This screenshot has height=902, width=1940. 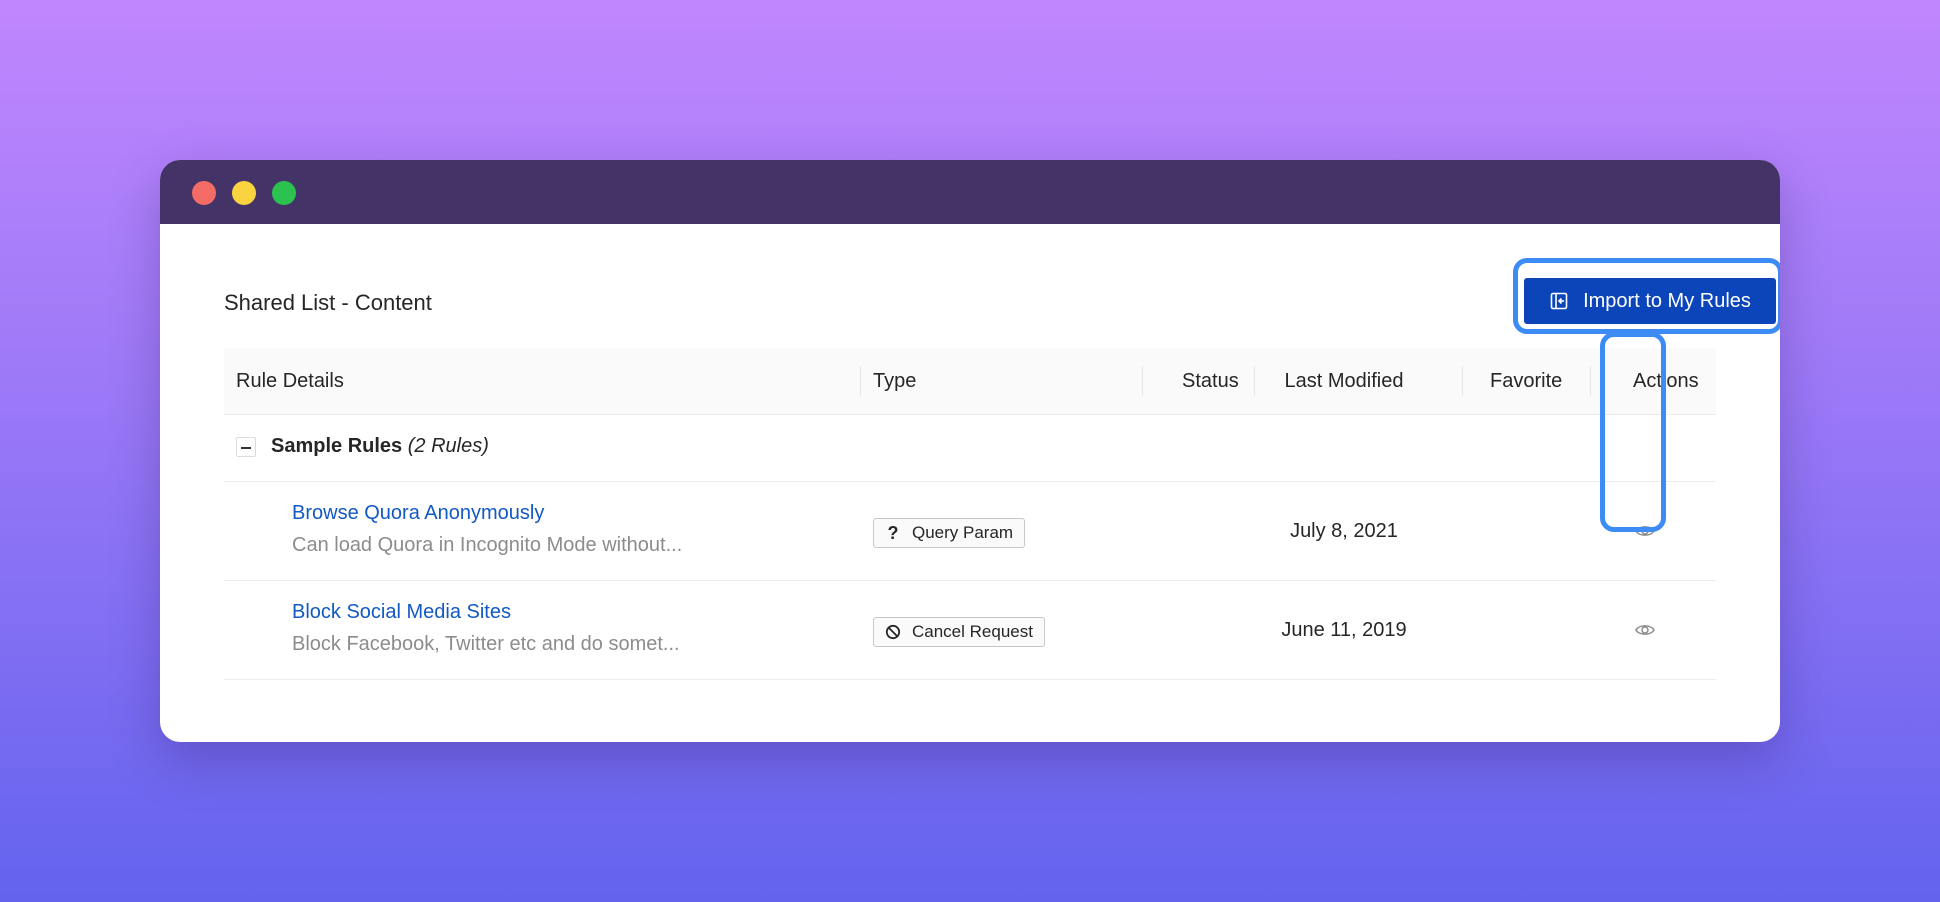 What do you see at coordinates (244, 193) in the screenshot?
I see `minimize-window-button` at bounding box center [244, 193].